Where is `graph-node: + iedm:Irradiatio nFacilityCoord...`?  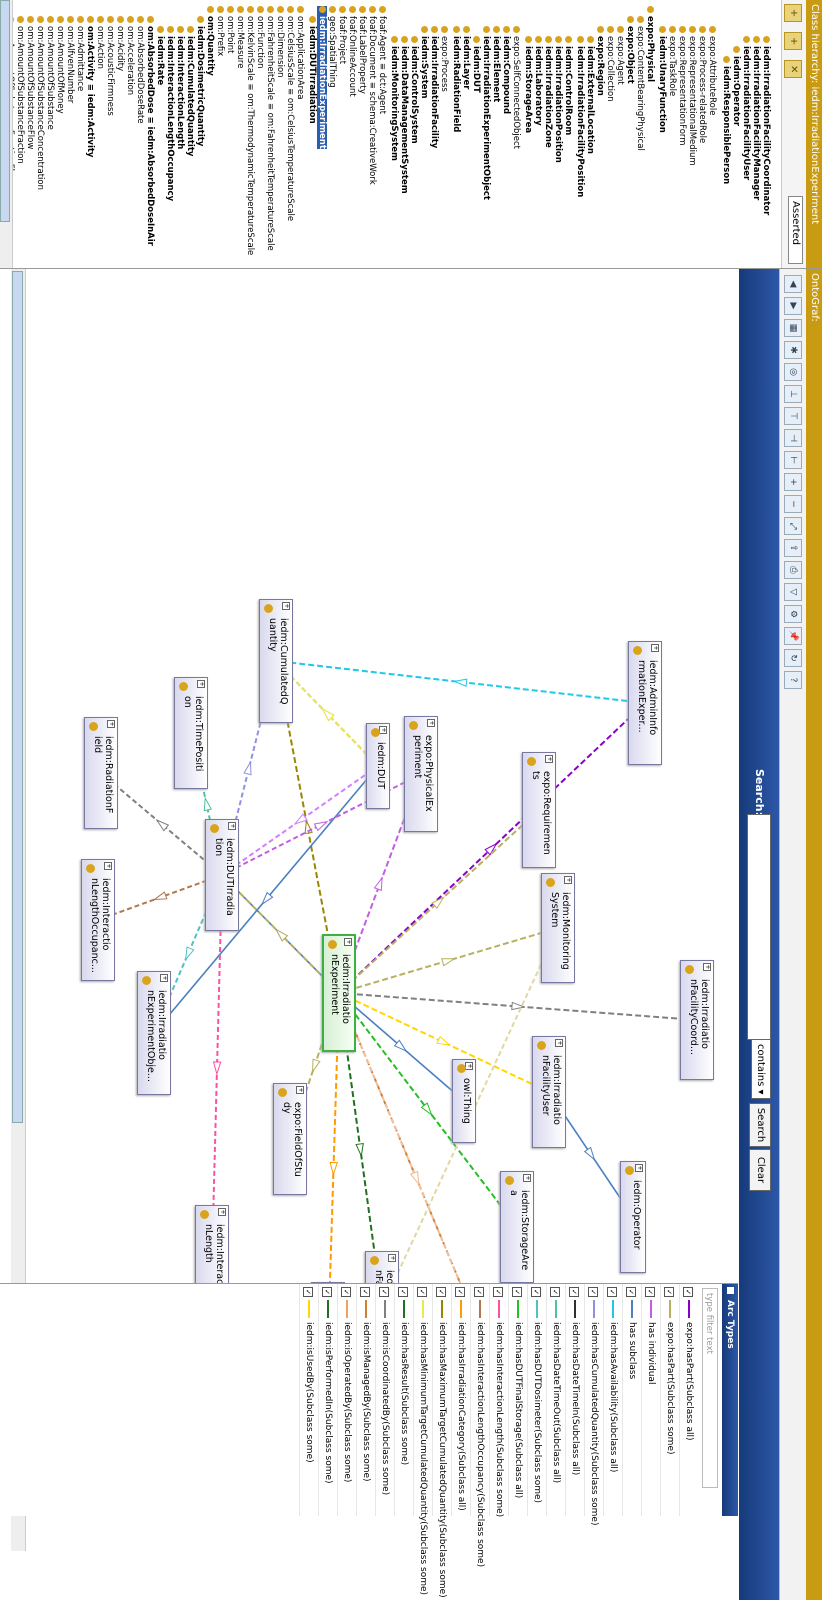
graph-node: + iedm:Irradiatio nFacilityCoord... is located at coordinates (697, 1020).